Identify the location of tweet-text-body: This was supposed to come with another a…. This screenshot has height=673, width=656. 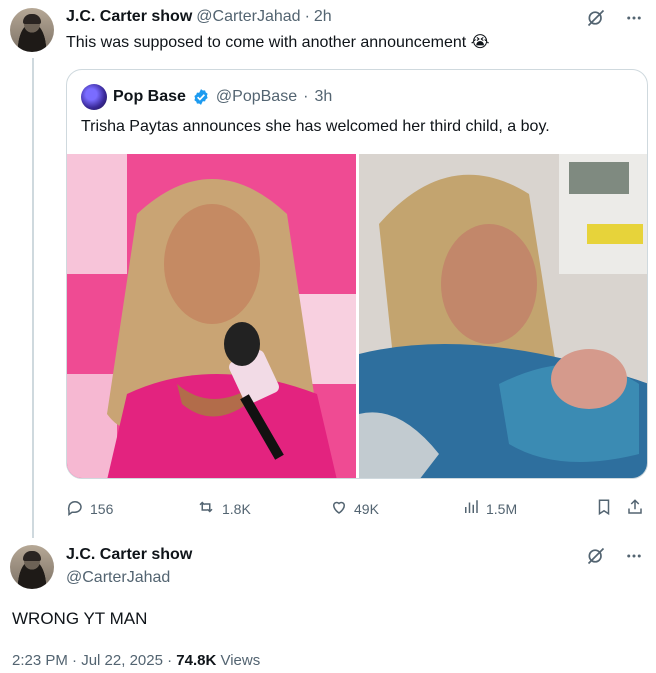
(266, 42).